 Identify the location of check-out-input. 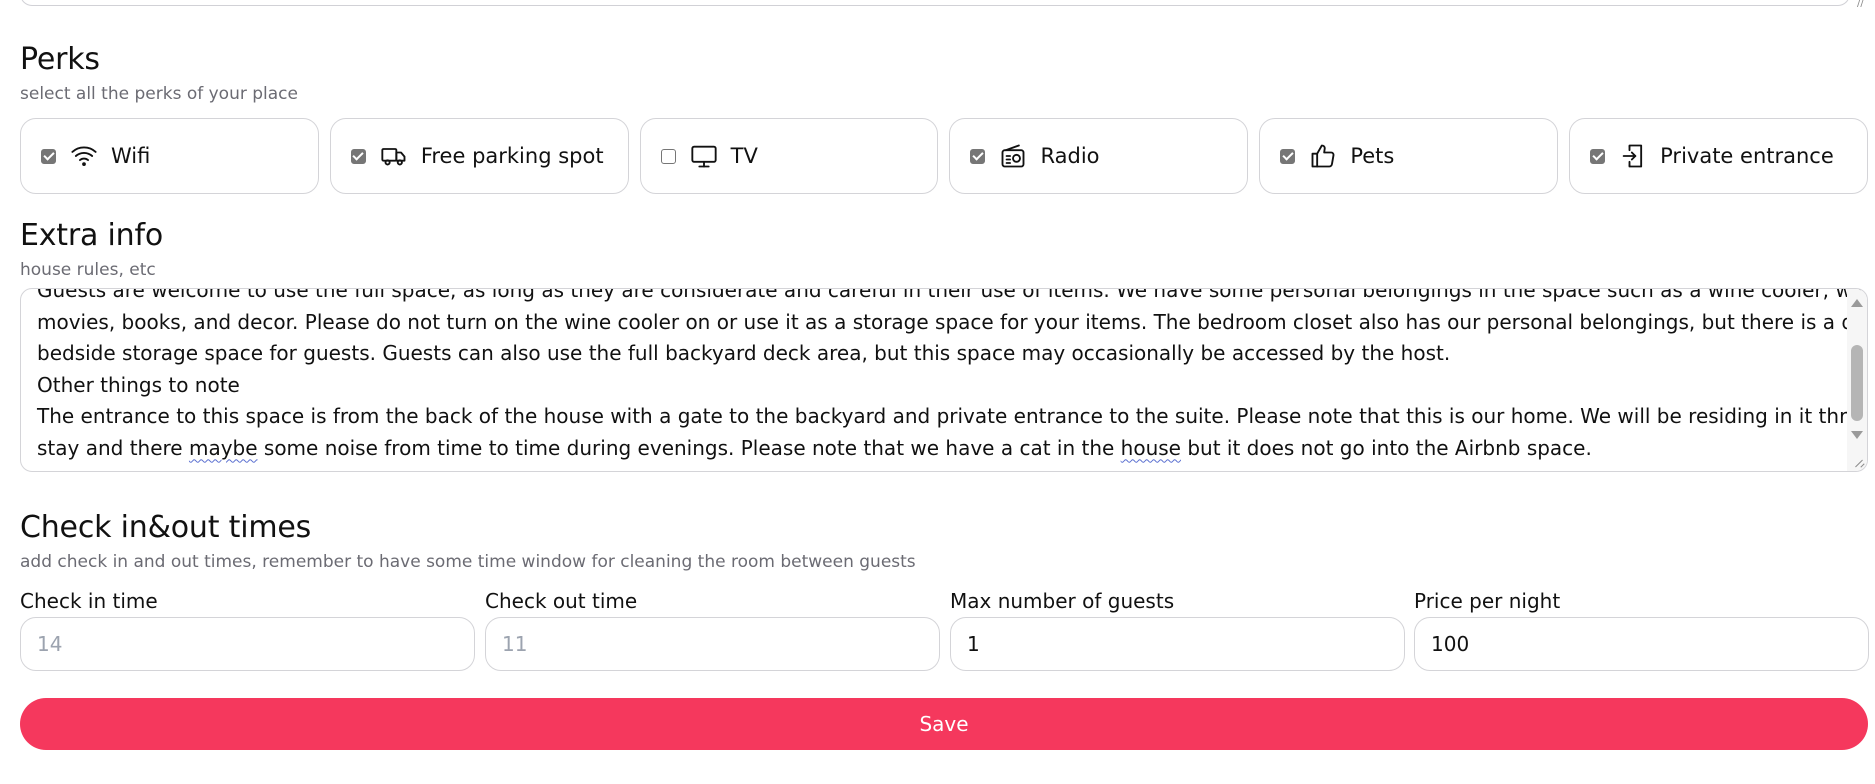
(712, 644).